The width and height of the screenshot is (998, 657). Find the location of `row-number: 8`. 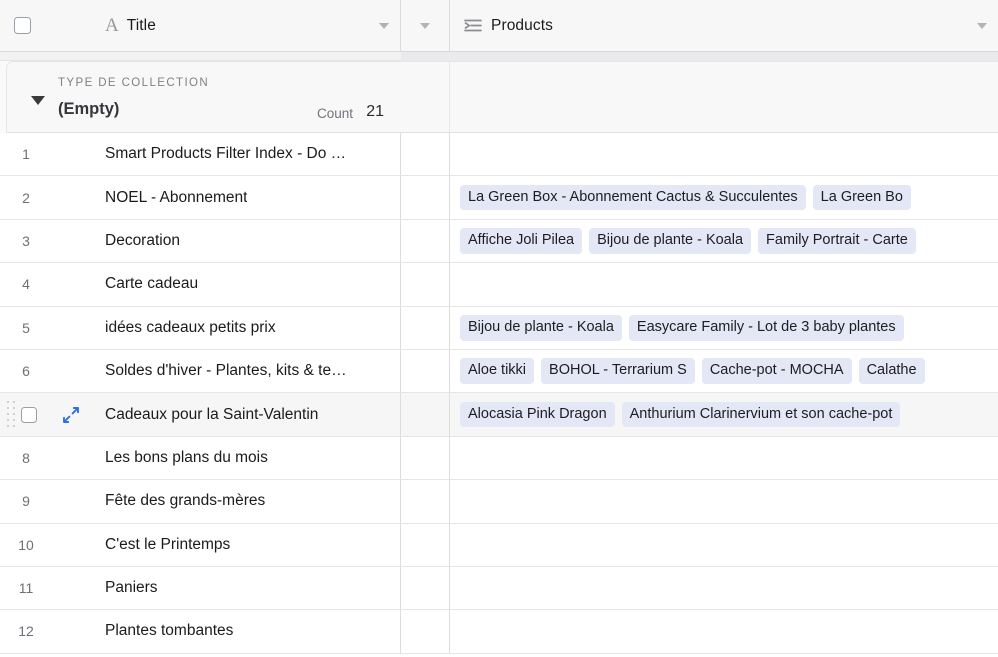

row-number: 8 is located at coordinates (26, 457).